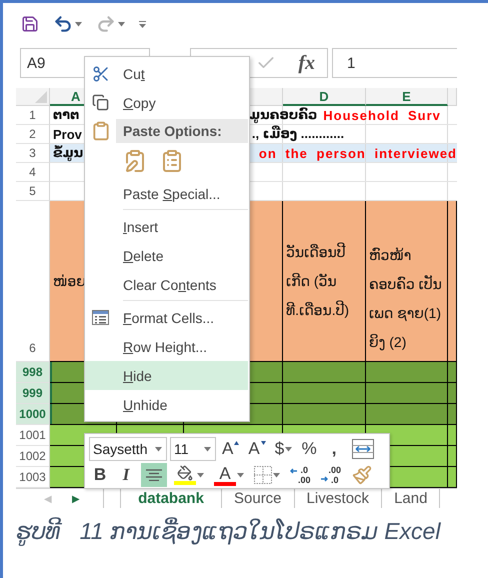 This screenshot has width=488, height=578. I want to click on header-cell: ວັນເດືອນປີ ເກີດ (ວັນ ທີ.ເດືອນ.ປີ), so click(324, 281).